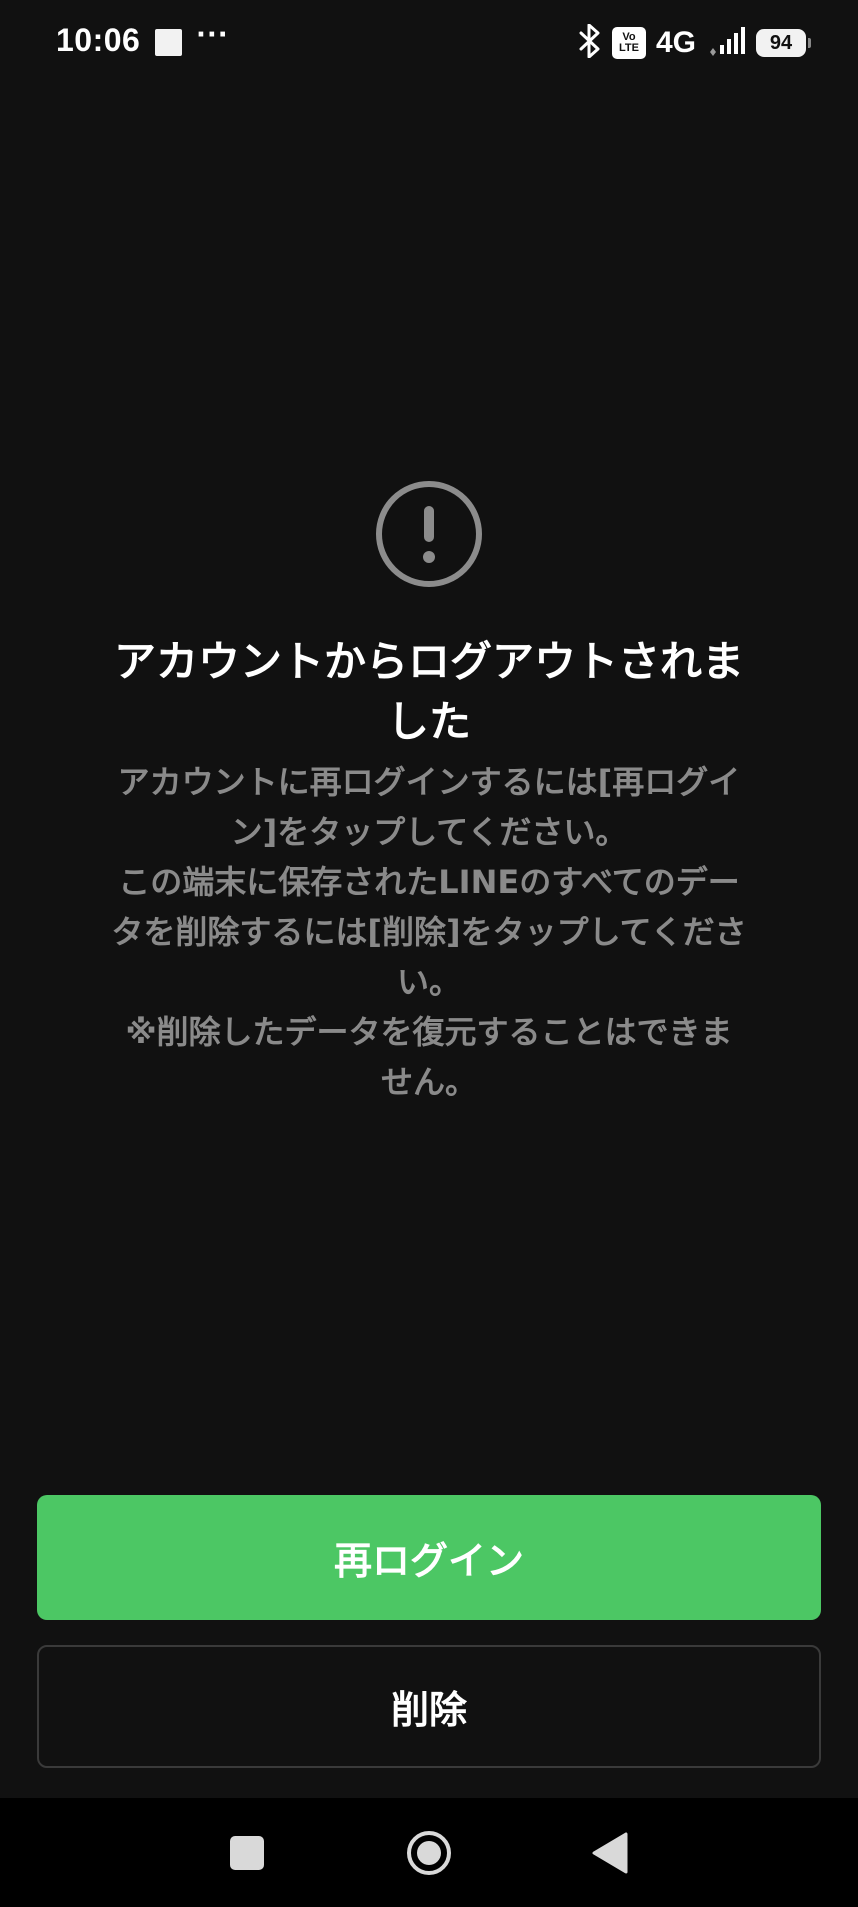  I want to click on navigation-bar, so click(429, 1852).